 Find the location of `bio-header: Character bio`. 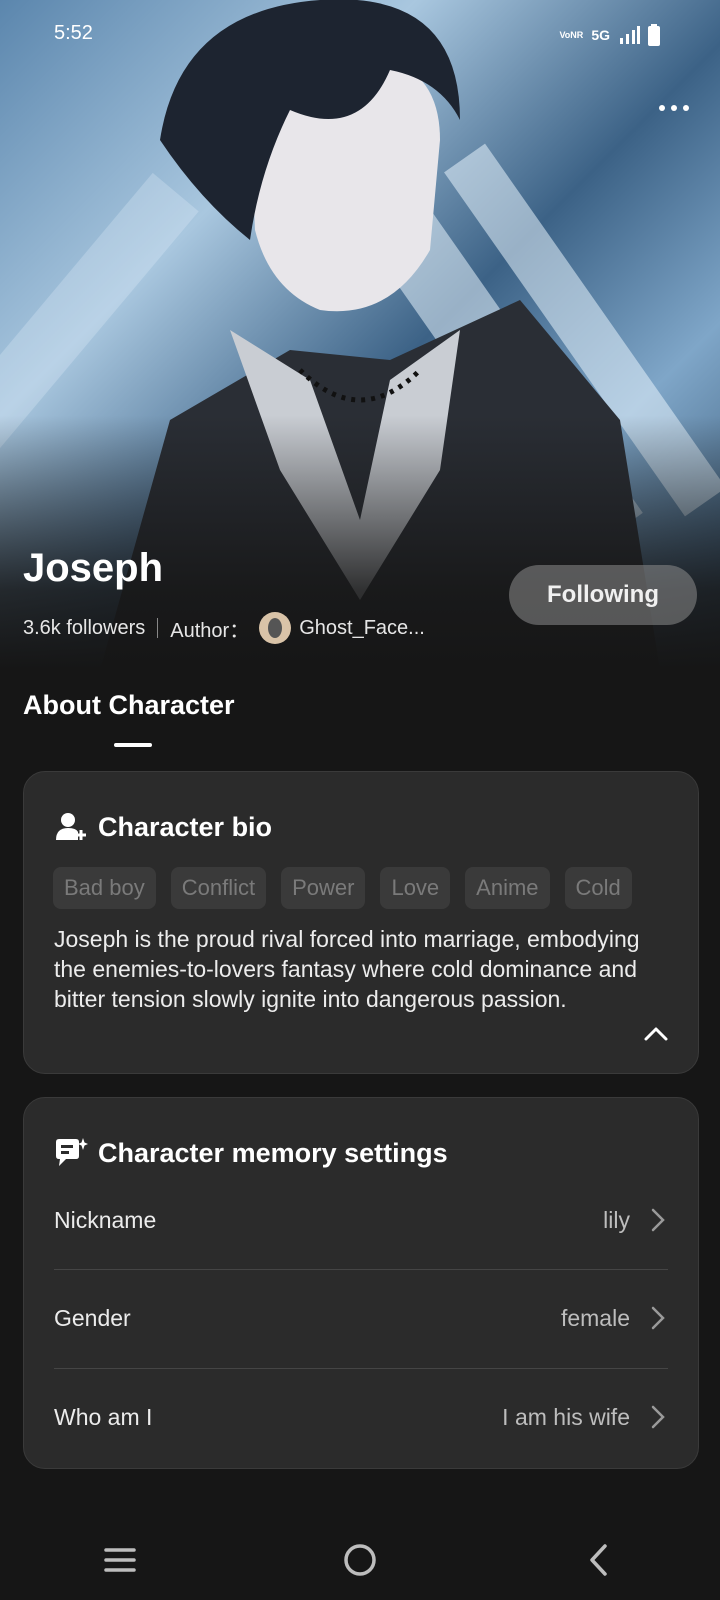

bio-header: Character bio is located at coordinates (163, 827).